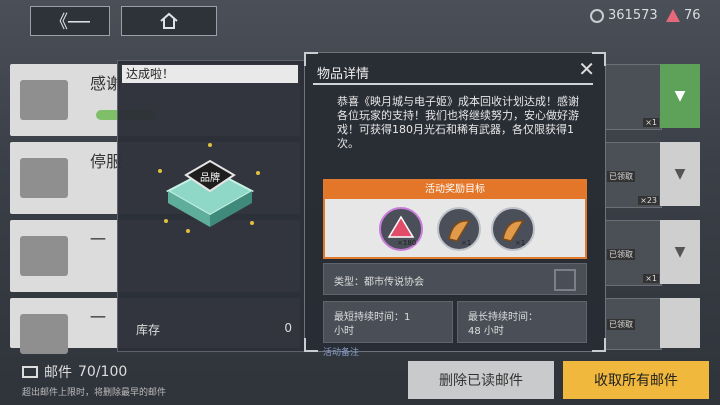 This screenshot has height=405, width=720. I want to click on back-arrow-icon: 《──, so click(70, 22).